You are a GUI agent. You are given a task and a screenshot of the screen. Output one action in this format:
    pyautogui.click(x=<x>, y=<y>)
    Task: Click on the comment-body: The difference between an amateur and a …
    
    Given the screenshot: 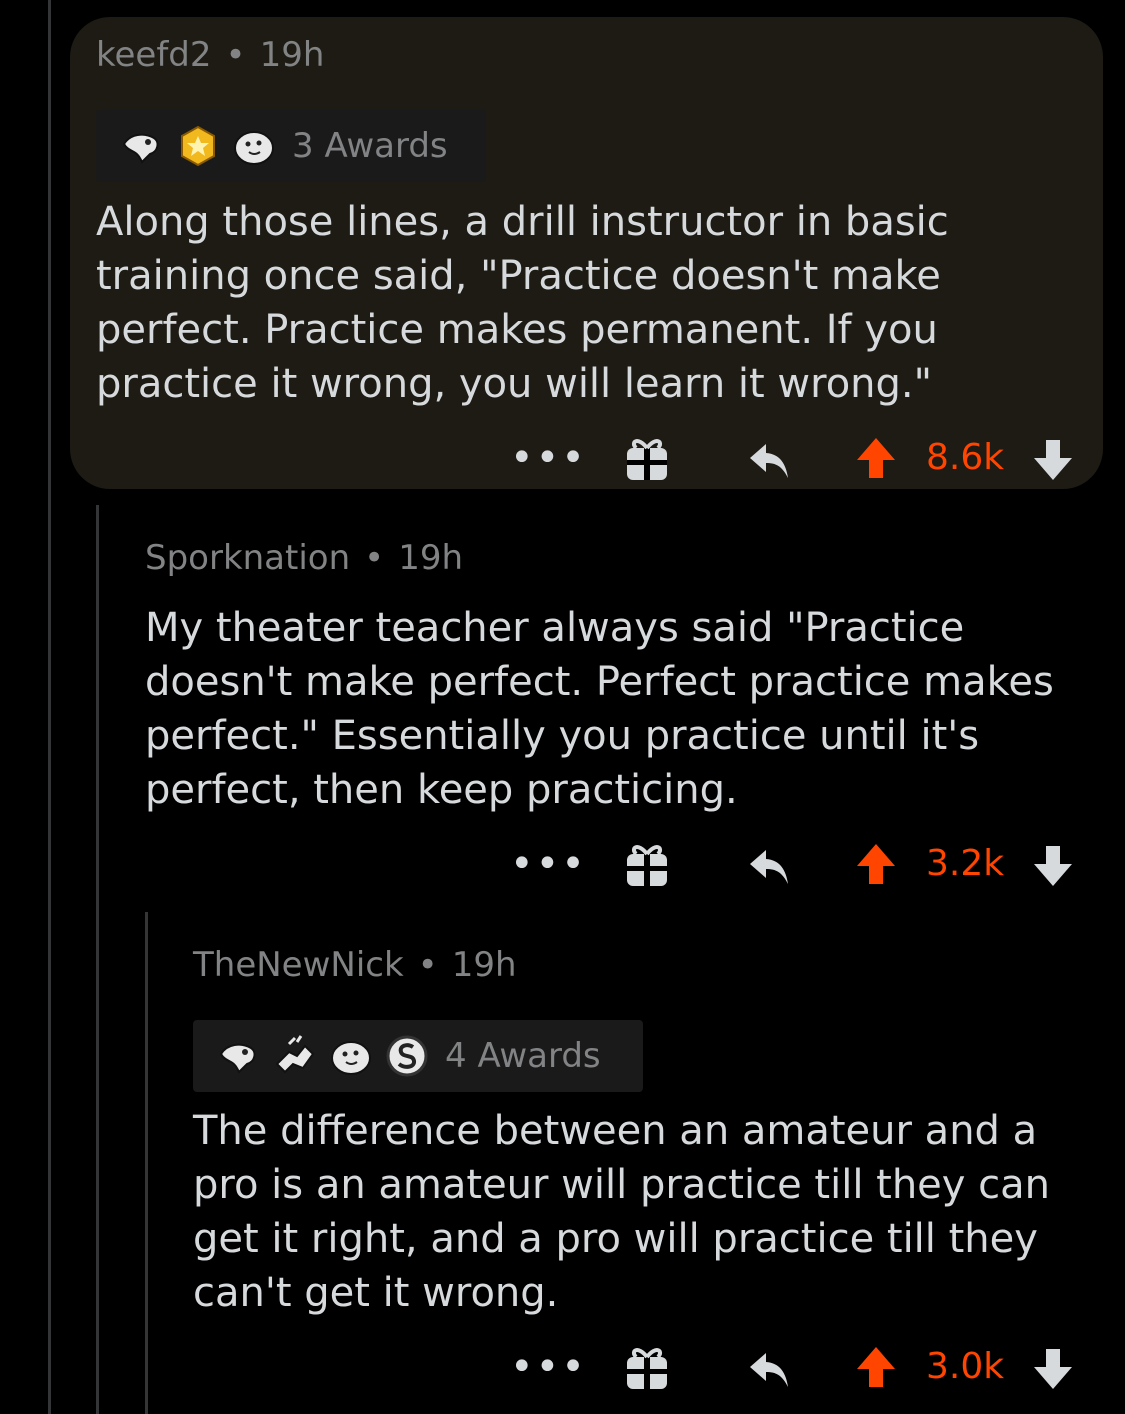 What is the action you would take?
    pyautogui.click(x=622, y=1212)
    